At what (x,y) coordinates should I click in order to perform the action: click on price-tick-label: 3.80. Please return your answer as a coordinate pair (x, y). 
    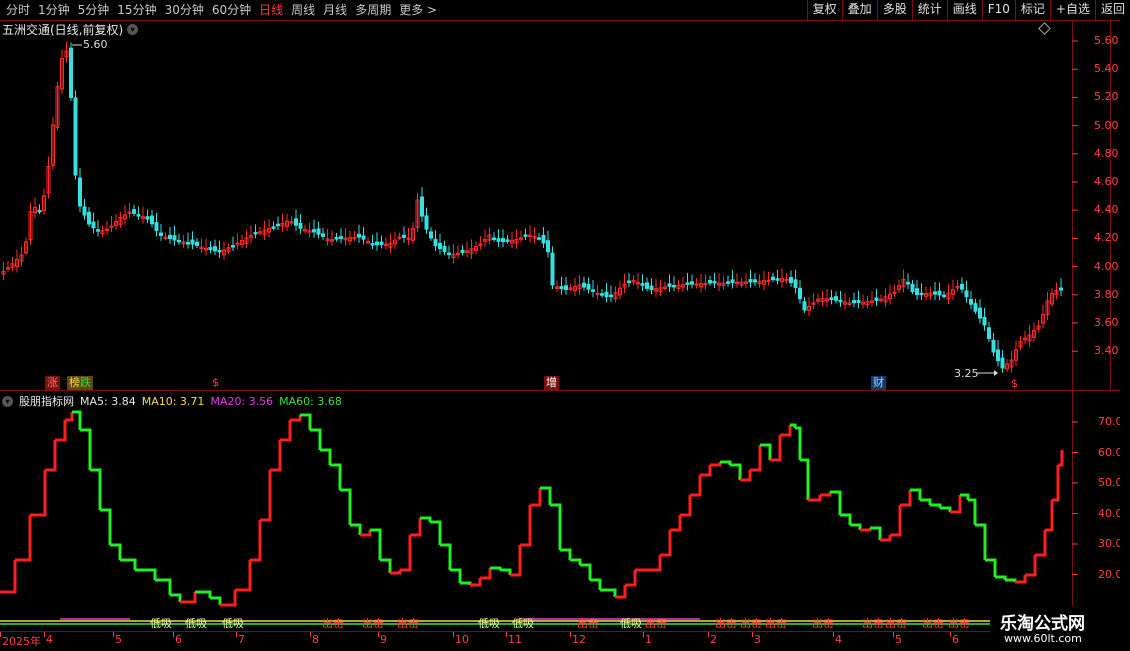
    Looking at the image, I should click on (1106, 294).